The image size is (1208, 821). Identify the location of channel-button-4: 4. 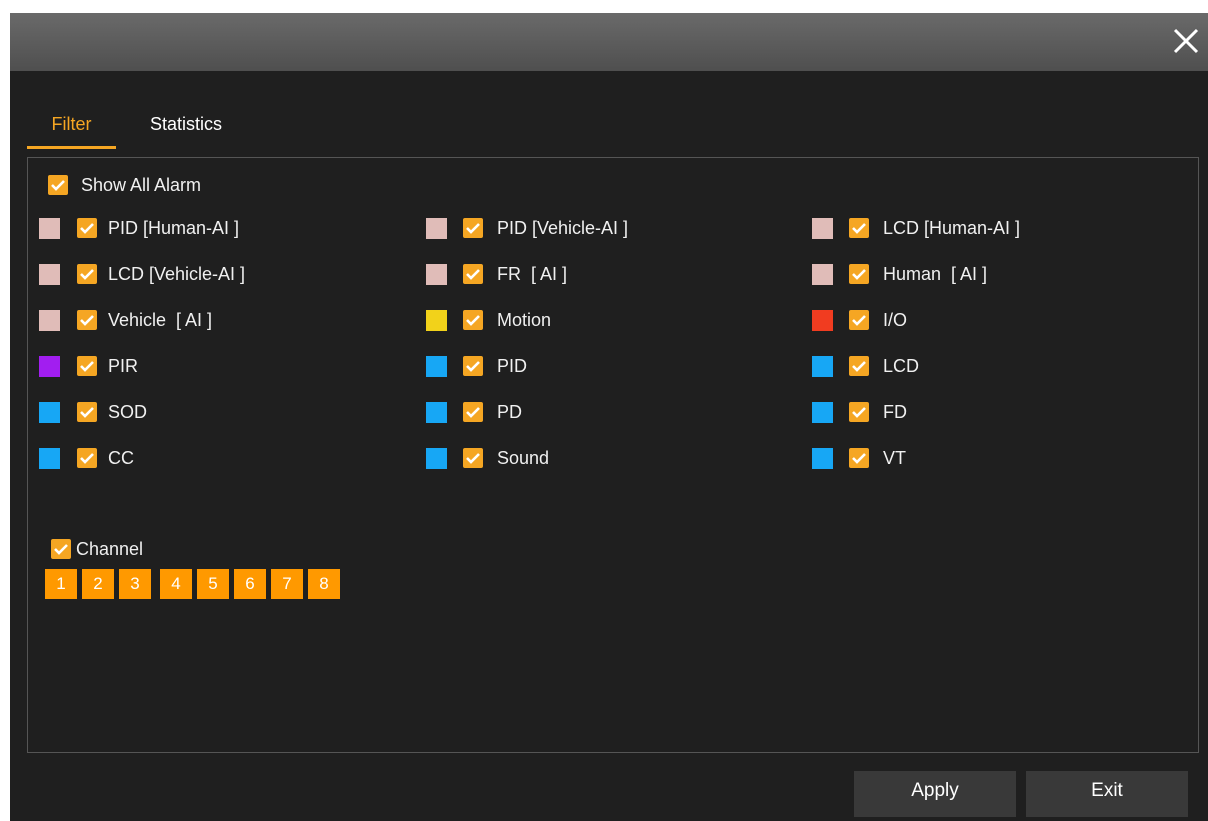
(176, 584).